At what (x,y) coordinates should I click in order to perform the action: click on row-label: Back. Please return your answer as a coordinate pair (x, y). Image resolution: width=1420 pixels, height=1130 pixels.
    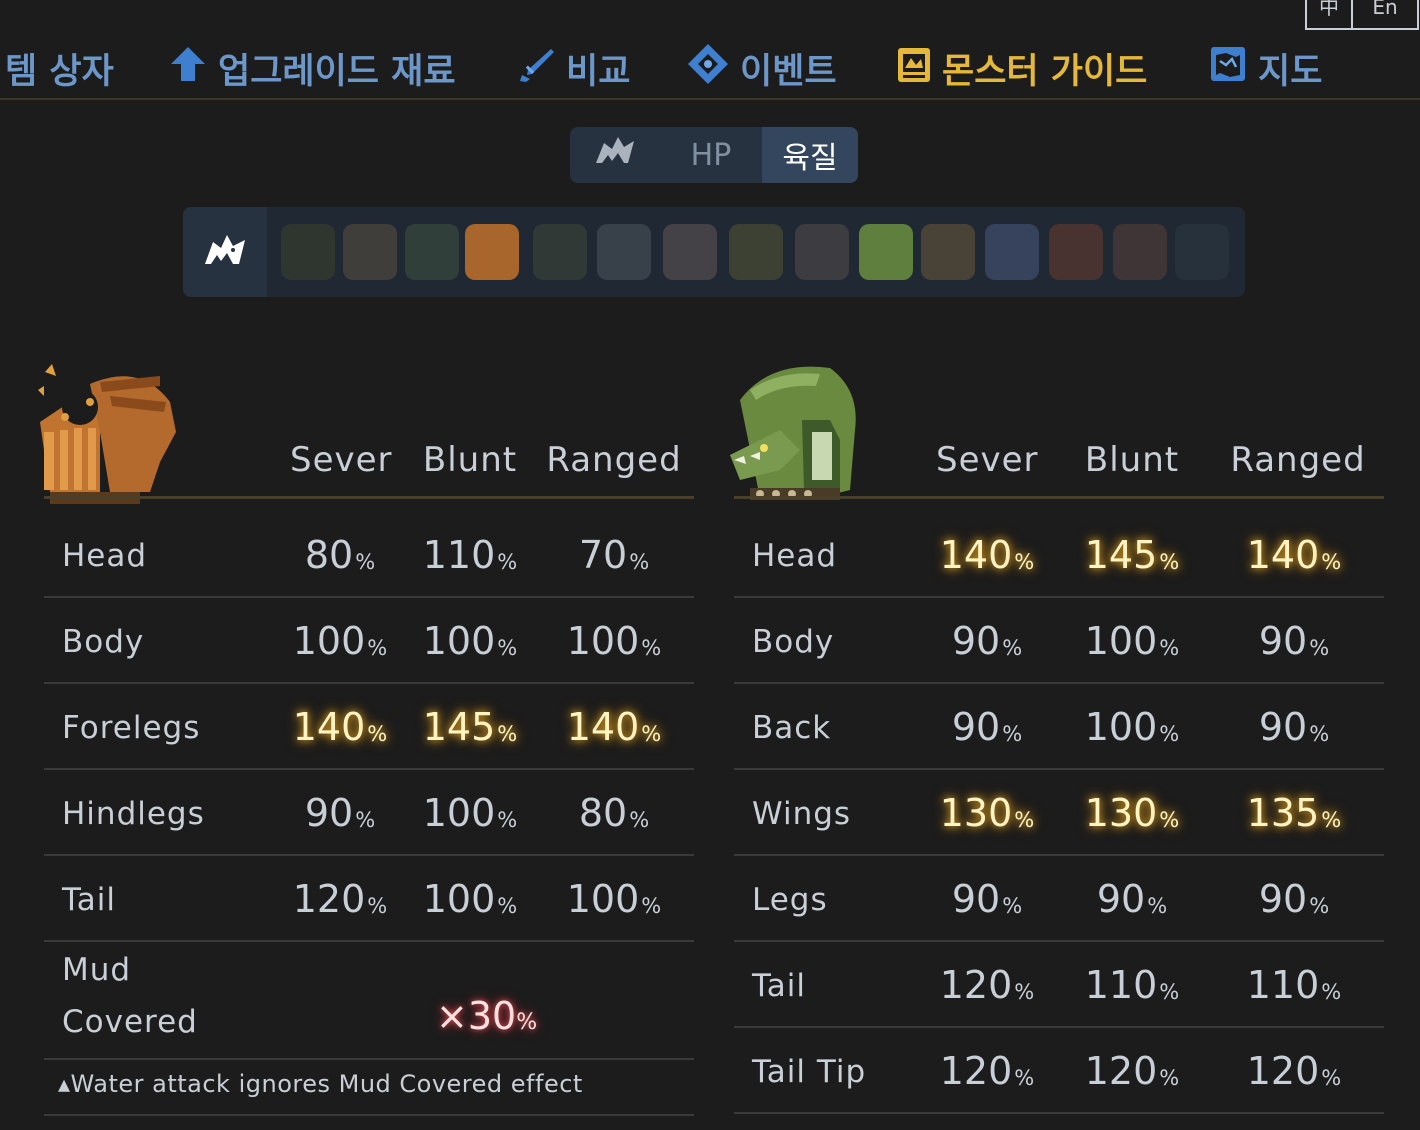
    Looking at the image, I should click on (792, 728).